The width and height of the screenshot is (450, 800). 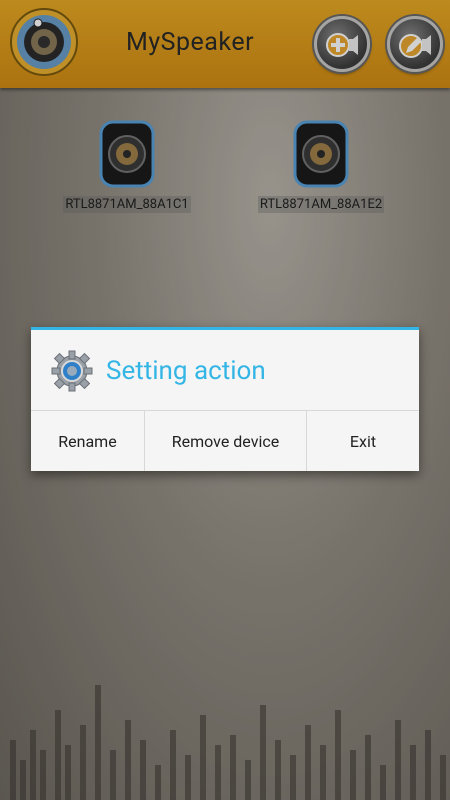 I want to click on remove-device-button: Remove device, so click(x=226, y=441).